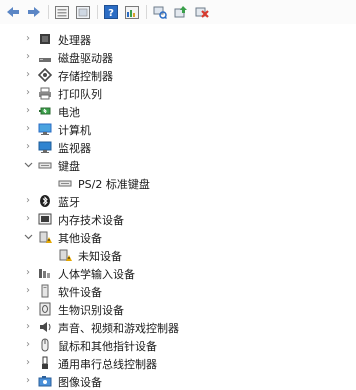 The height and width of the screenshot is (390, 356). What do you see at coordinates (178, 237) in the screenshot?
I see `tree-item-other-devices: 其他设备` at bounding box center [178, 237].